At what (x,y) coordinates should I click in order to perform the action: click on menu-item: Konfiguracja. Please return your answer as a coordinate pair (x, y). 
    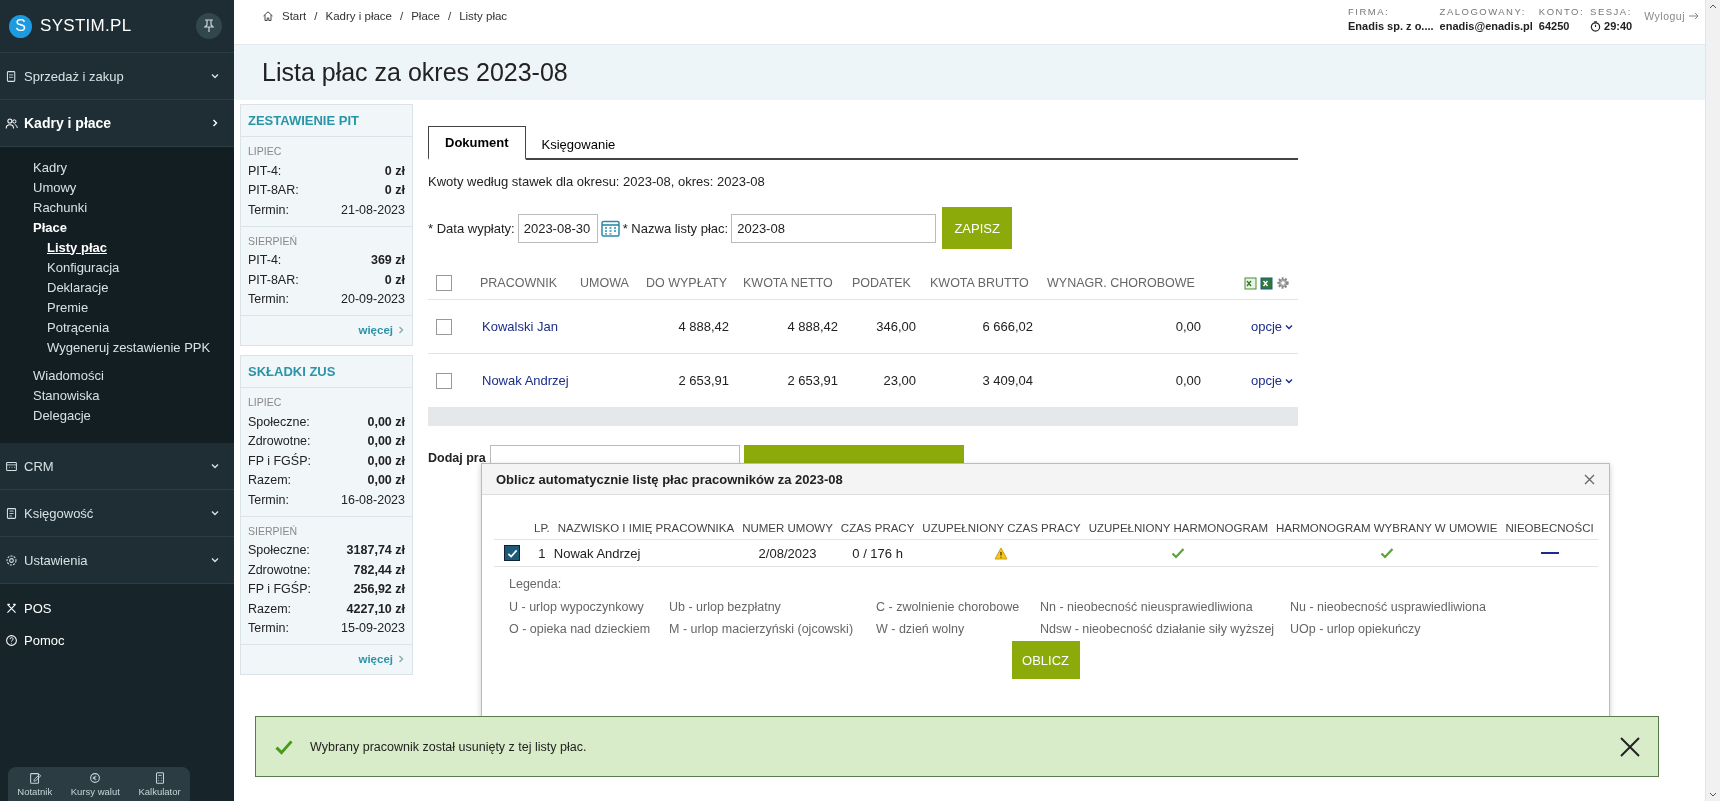
    Looking at the image, I should click on (140, 267).